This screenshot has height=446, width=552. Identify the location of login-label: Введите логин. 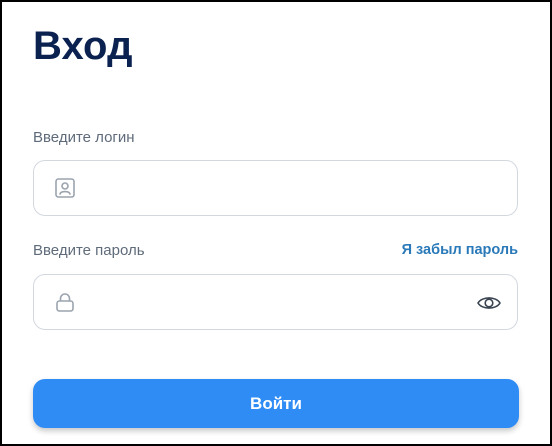
(84, 137).